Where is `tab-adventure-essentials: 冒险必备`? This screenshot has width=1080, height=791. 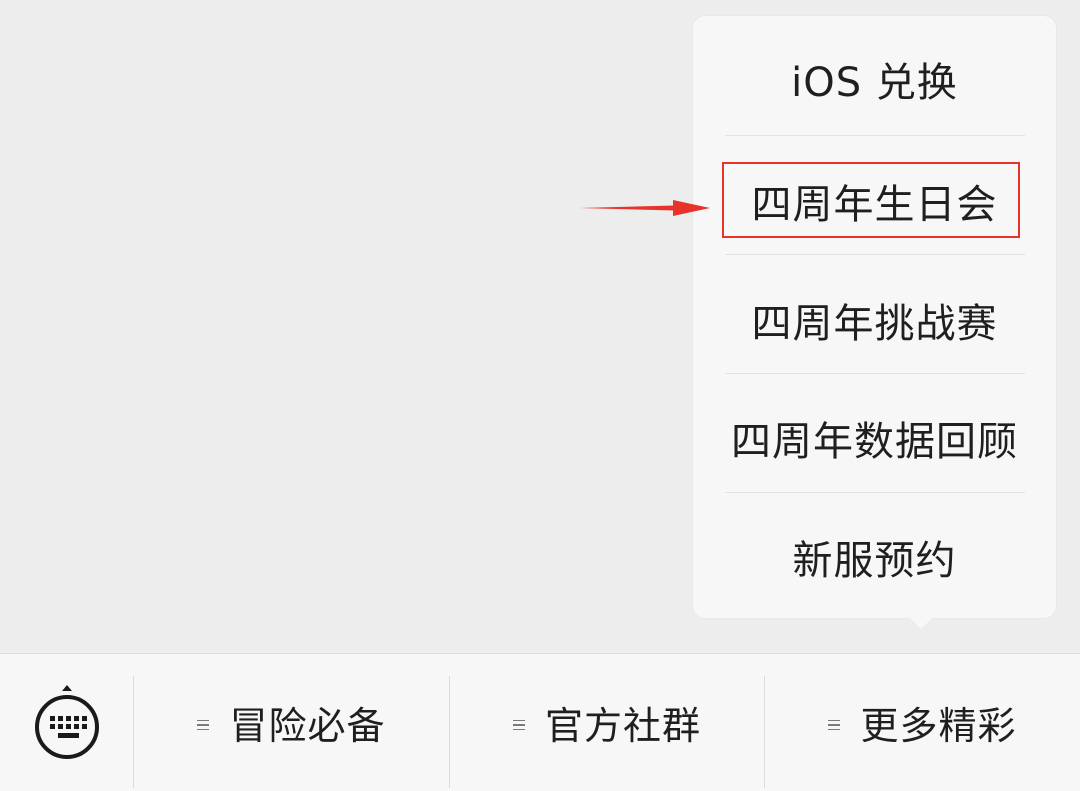
tab-adventure-essentials: 冒险必备 is located at coordinates (291, 722).